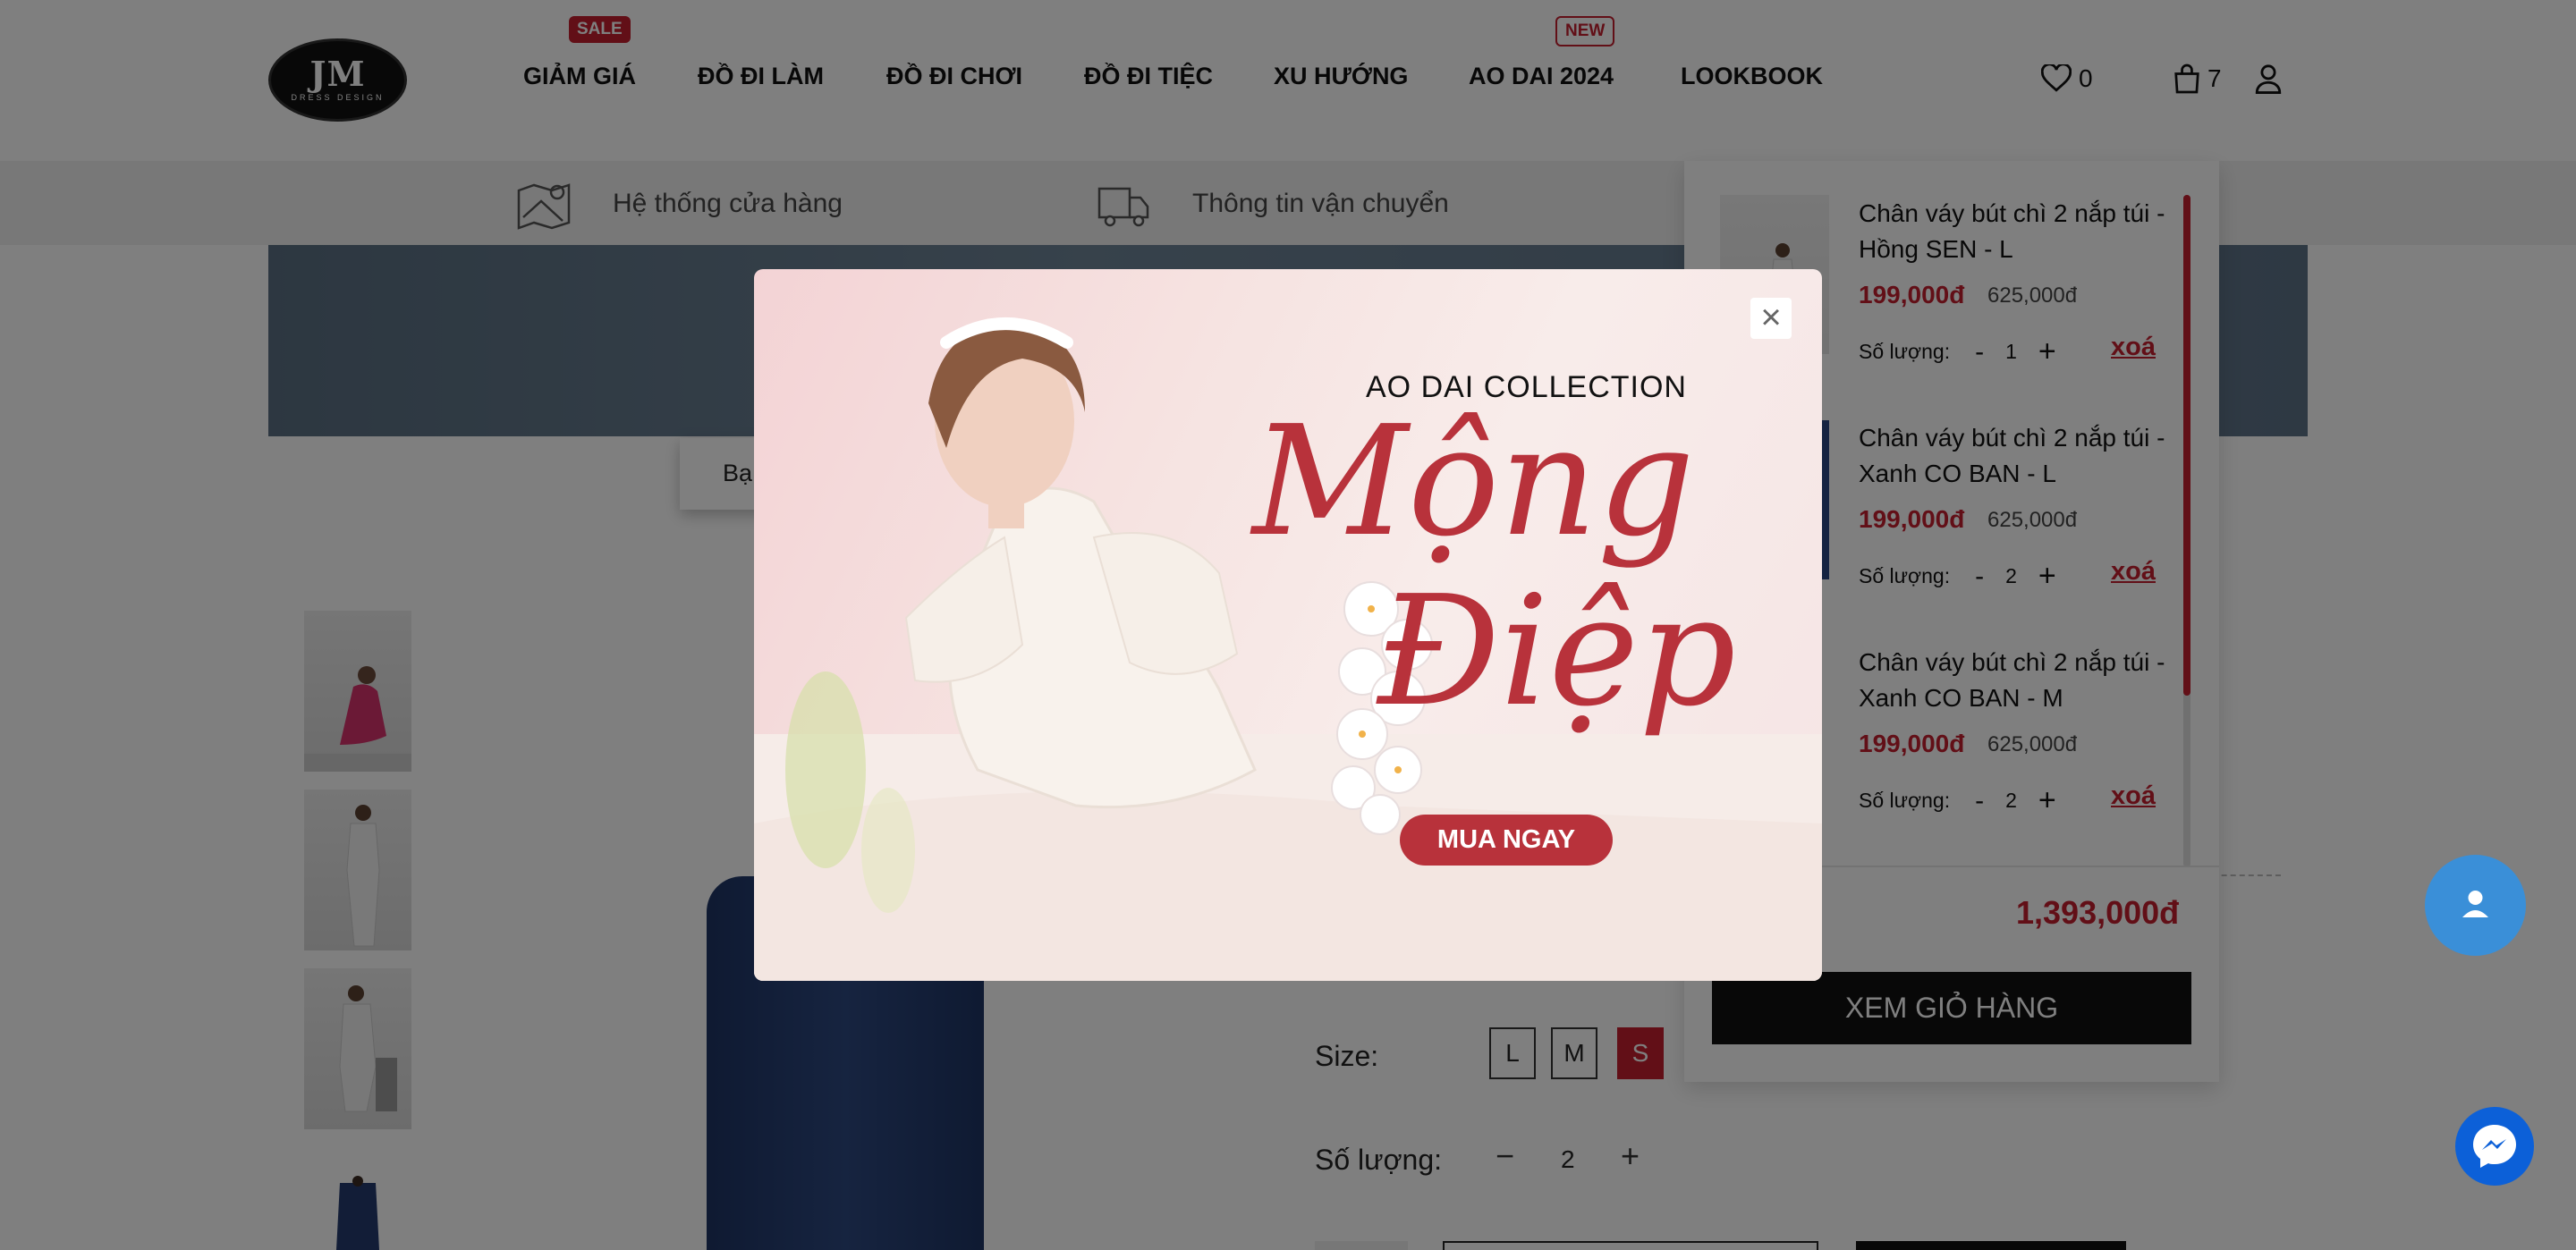 The width and height of the screenshot is (2576, 1250). I want to click on popup-headline-line2: Điệp, so click(1557, 651).